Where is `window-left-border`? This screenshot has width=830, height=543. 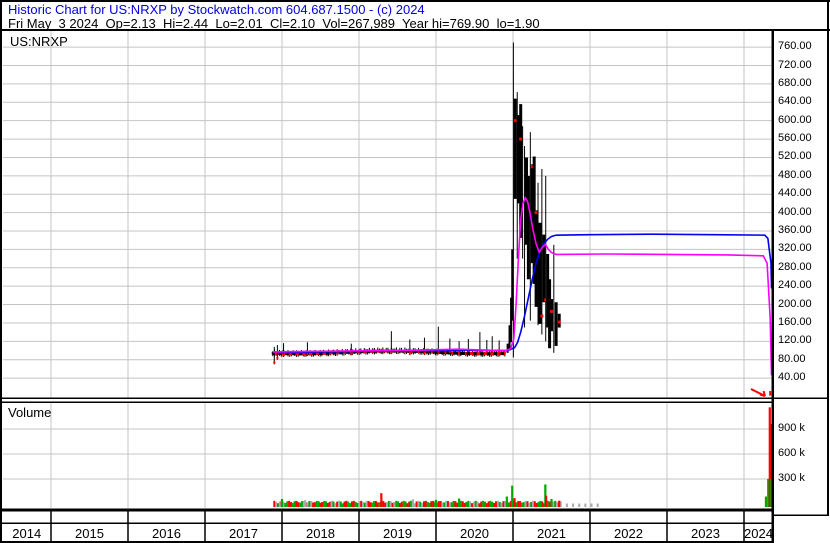
window-left-border is located at coordinates (1, 271).